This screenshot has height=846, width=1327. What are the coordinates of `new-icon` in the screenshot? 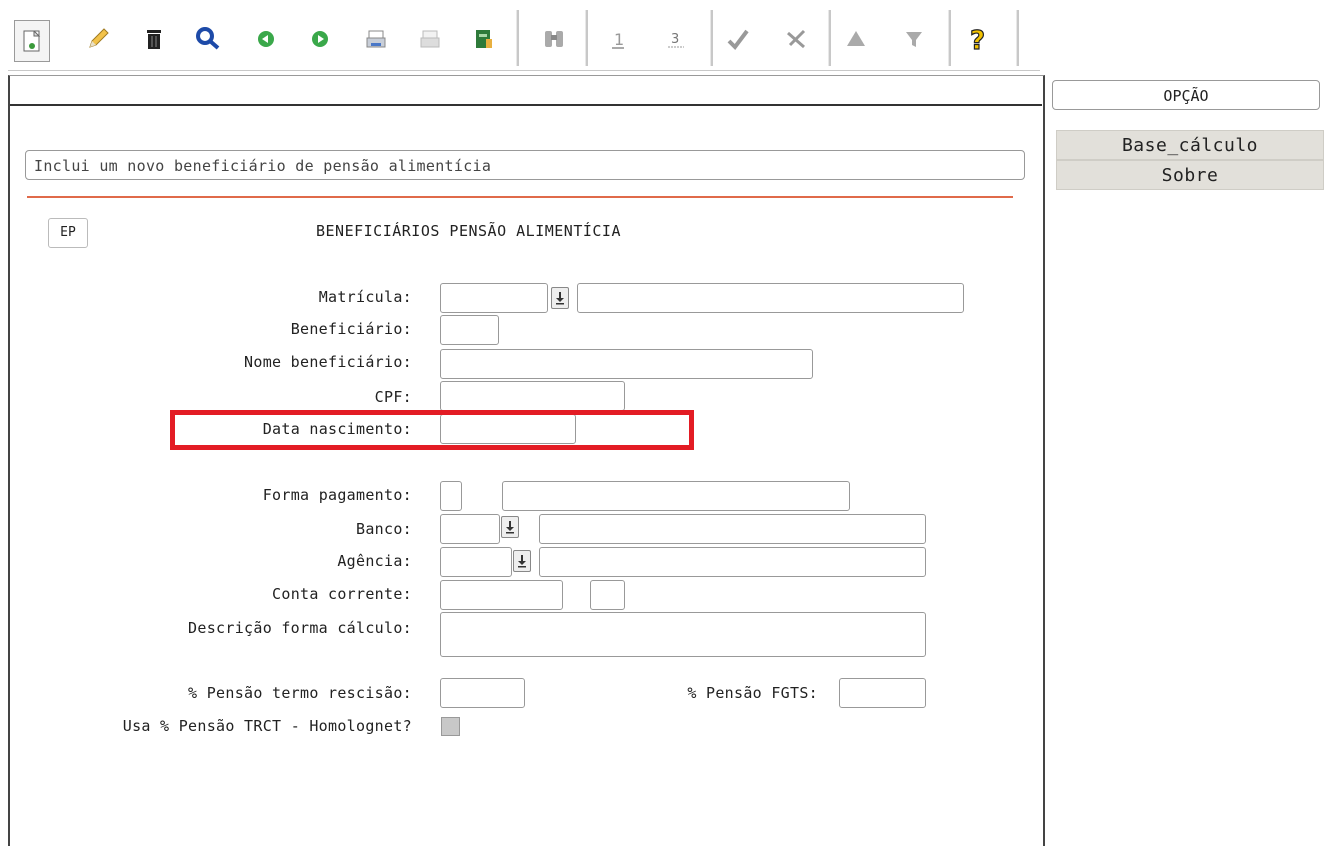 It's located at (32, 41).